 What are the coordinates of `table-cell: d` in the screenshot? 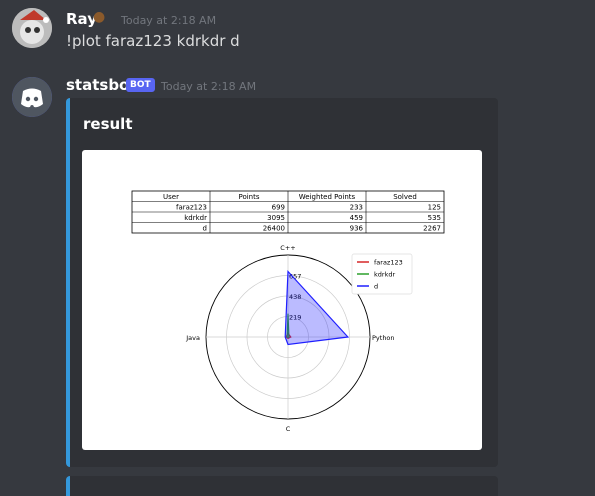 It's located at (205, 229).